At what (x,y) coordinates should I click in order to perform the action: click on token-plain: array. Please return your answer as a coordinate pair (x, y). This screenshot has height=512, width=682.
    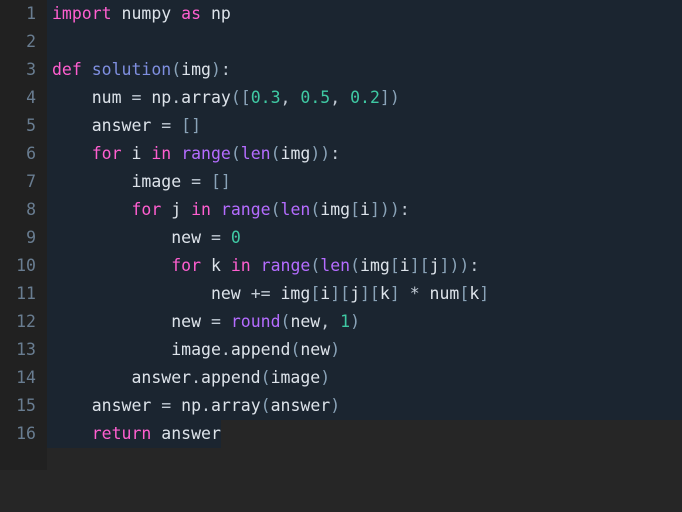
    Looking at the image, I should click on (206, 97).